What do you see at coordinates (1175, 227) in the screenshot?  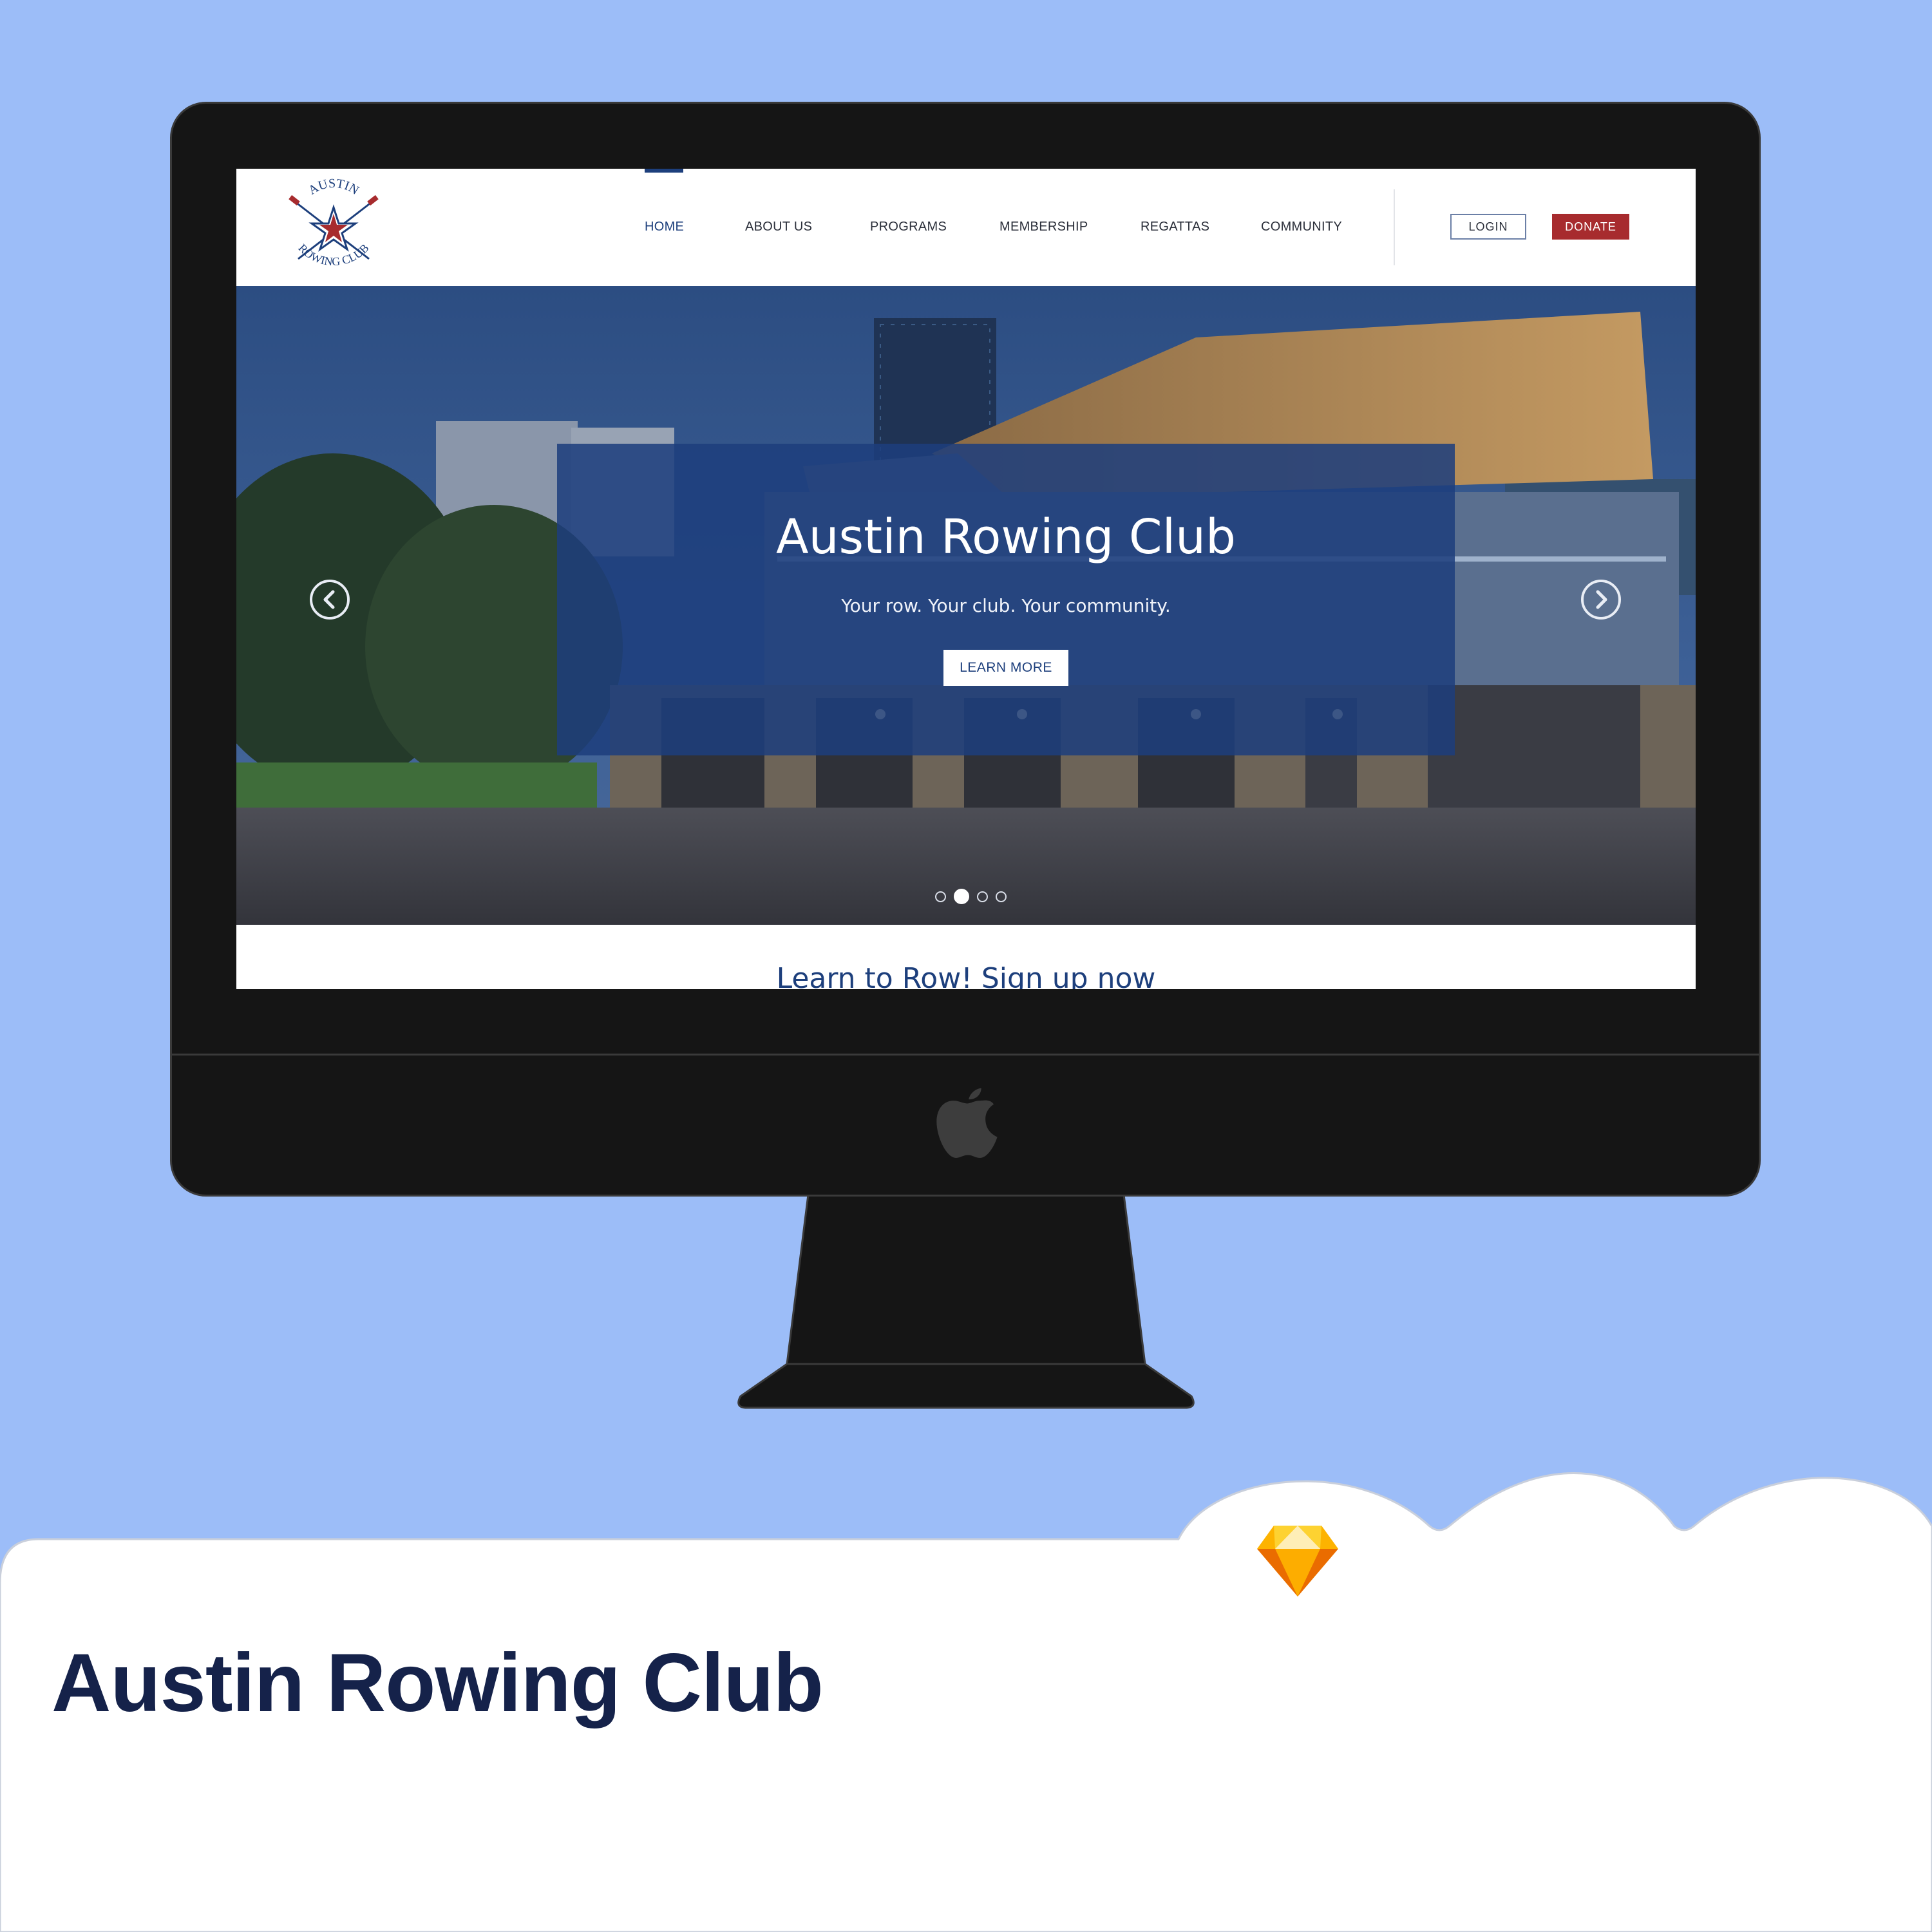 I see `nav-item-regattas: REGATTAS` at bounding box center [1175, 227].